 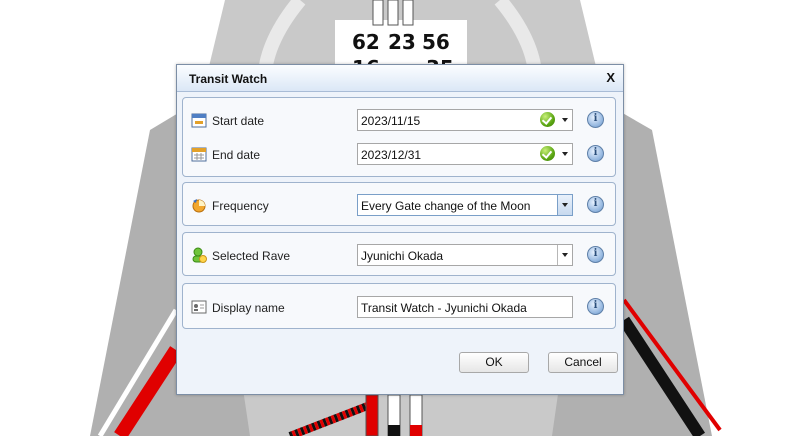 What do you see at coordinates (199, 255) in the screenshot?
I see `person-icon` at bounding box center [199, 255].